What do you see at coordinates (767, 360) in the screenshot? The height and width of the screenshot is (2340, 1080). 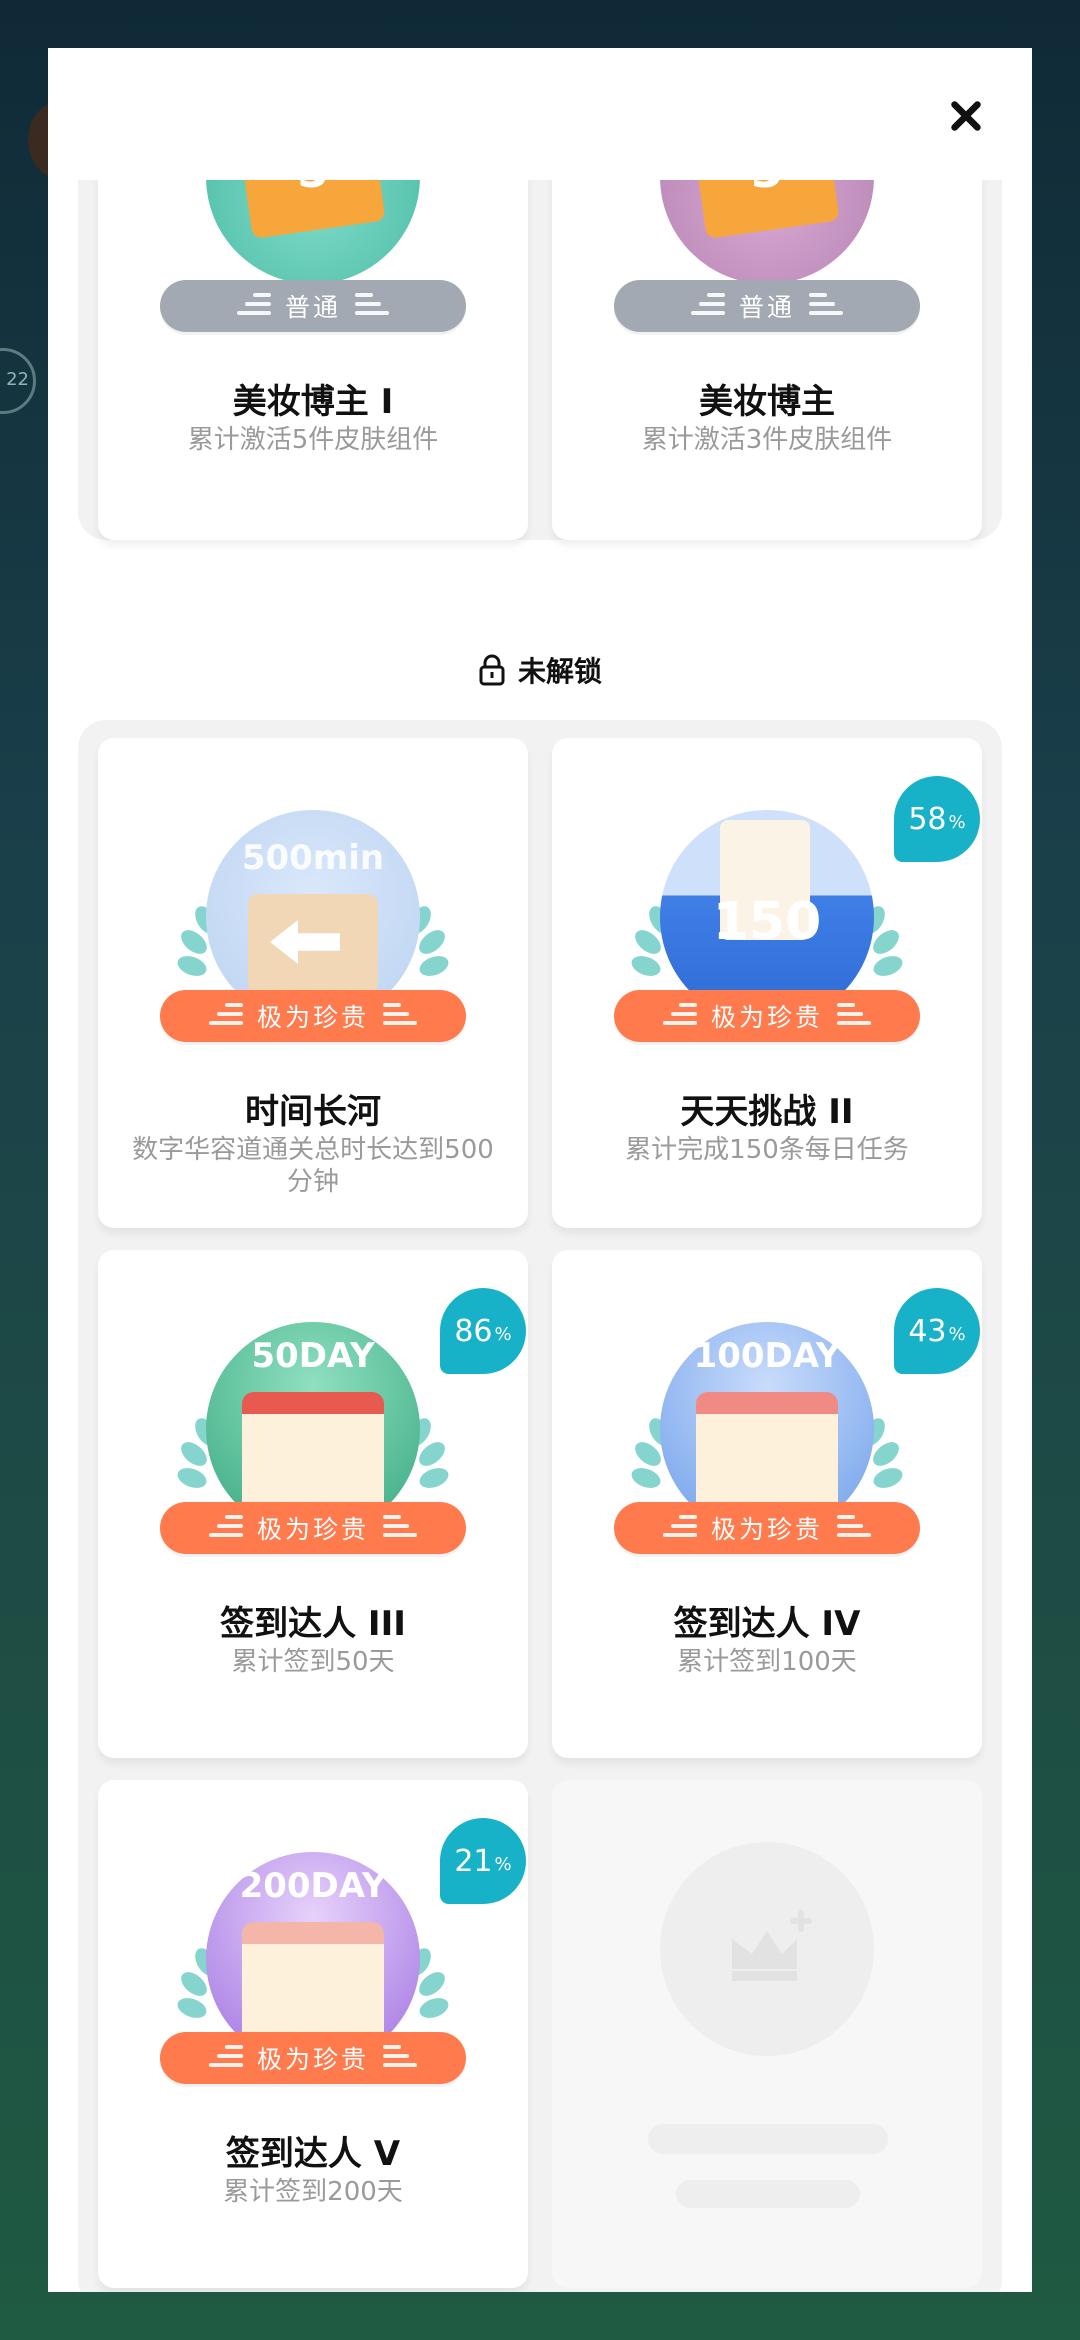 I see `achievement-card: 3 普通 美妆博主 累计激活3件皮肤组件` at bounding box center [767, 360].